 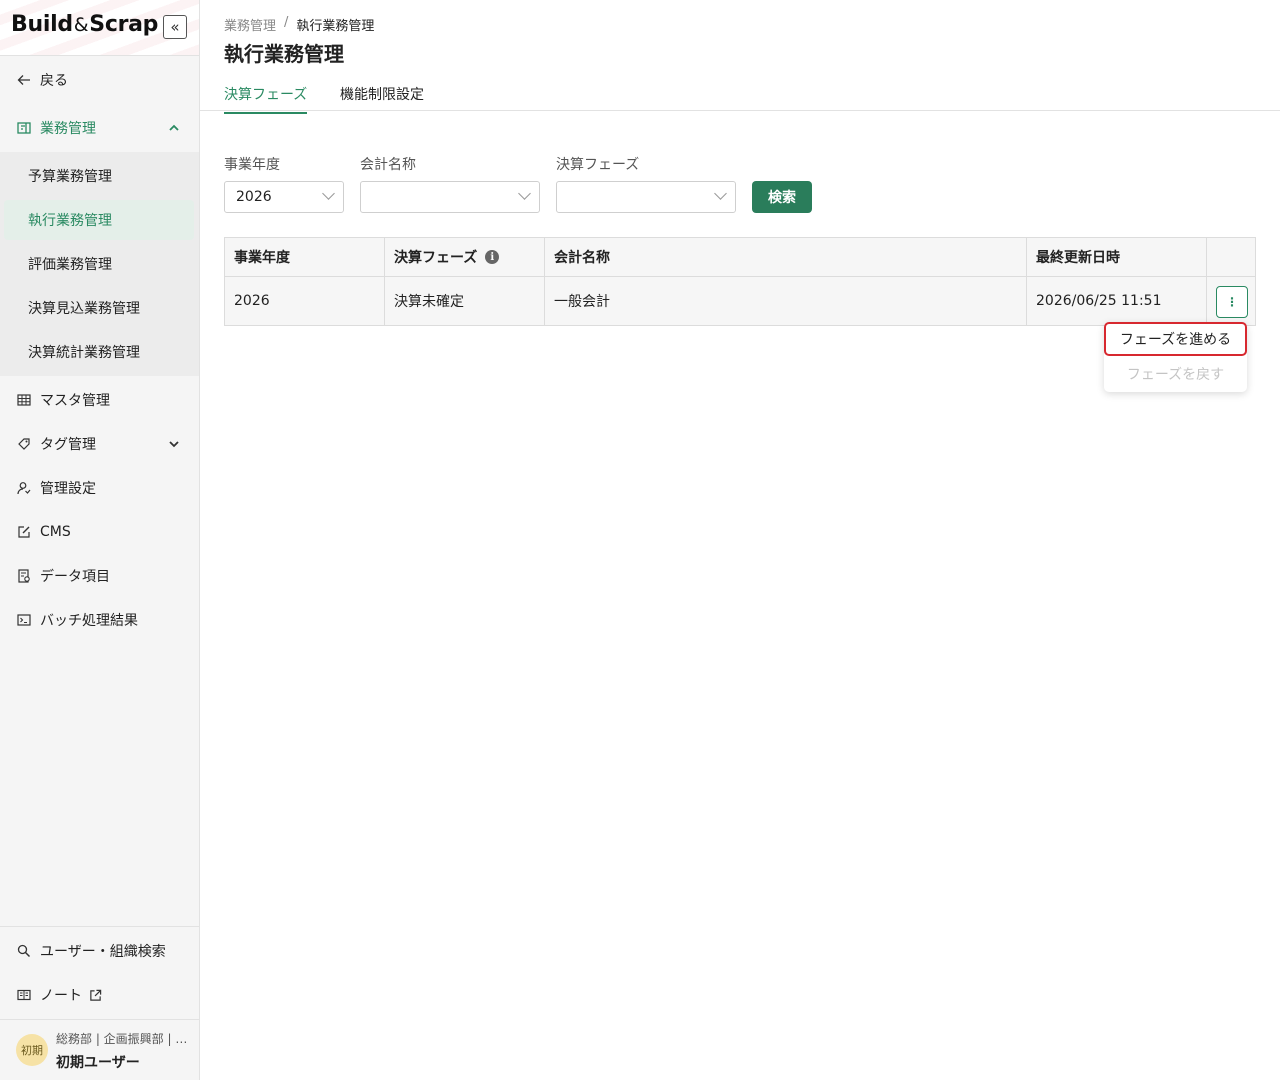 I want to click on arrow-left-icon, so click(x=24, y=80).